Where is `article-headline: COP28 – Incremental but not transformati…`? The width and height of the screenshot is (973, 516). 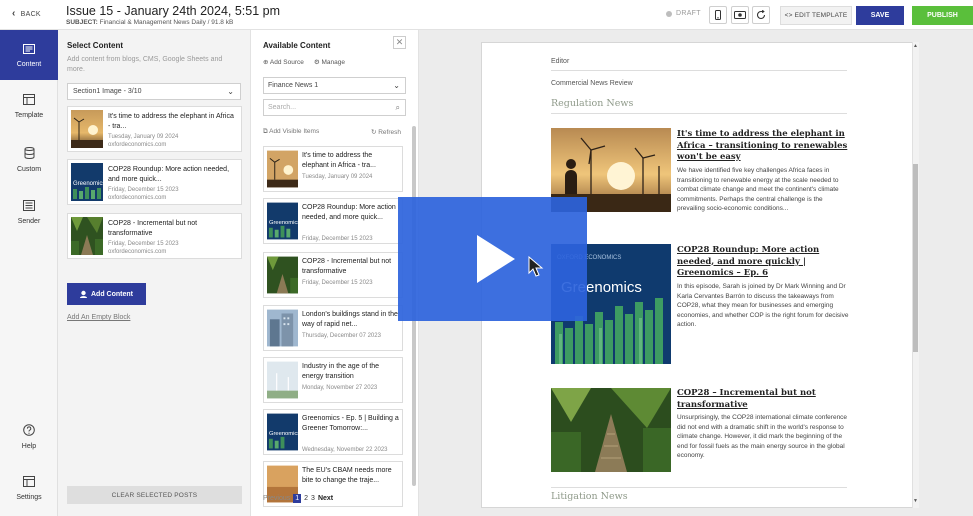
article-headline: COP28 – Incremental but not transformati… is located at coordinates (763, 399).